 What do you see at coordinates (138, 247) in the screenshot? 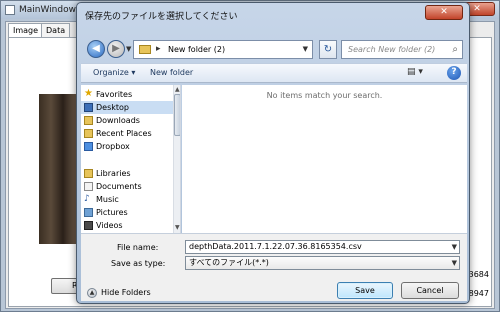
I see `file-name-label: File name:` at bounding box center [138, 247].